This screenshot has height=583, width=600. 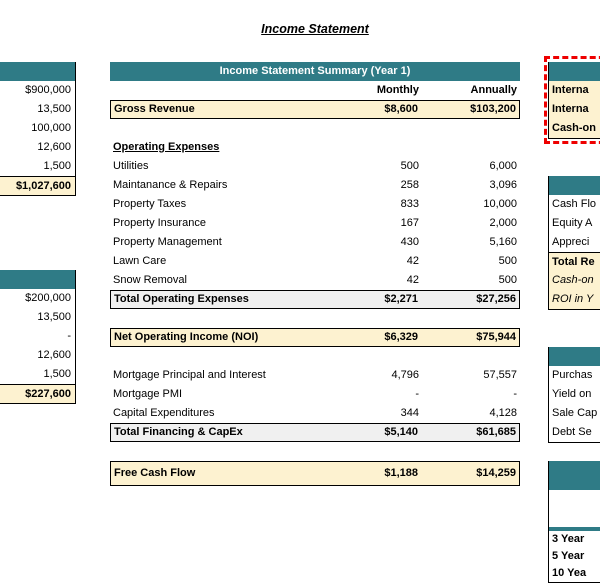 I want to click on row-label: Capital Expenditures, so click(x=214, y=413).